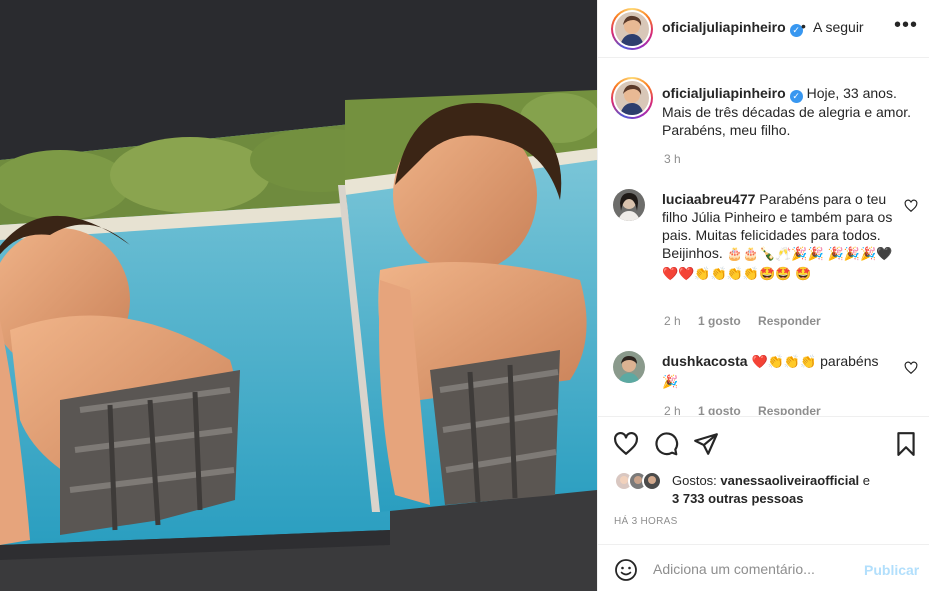 This screenshot has height=591, width=929. Describe the element at coordinates (724, 93) in the screenshot. I see `caption-username: oficialjuliapinheiro` at that location.